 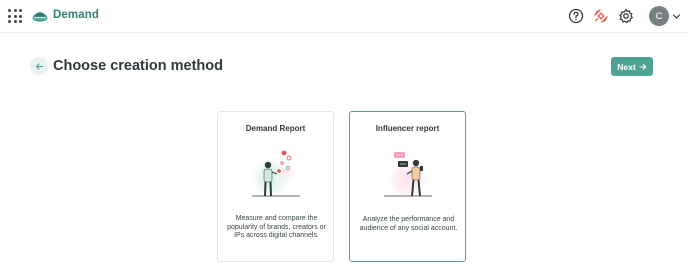 What do you see at coordinates (274, 175) in the screenshot?
I see `demand-report-illustration` at bounding box center [274, 175].